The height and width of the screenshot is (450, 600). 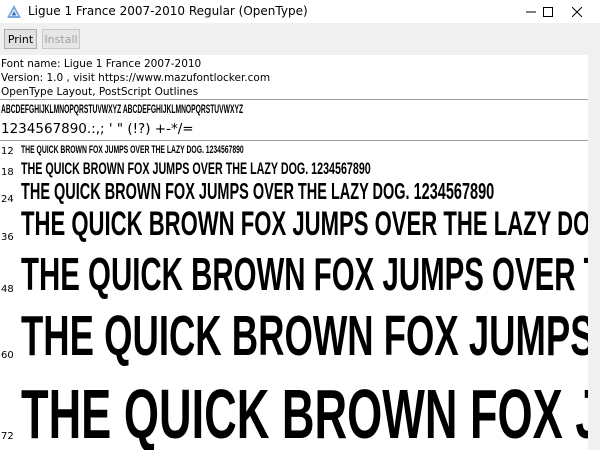 What do you see at coordinates (300, 39) in the screenshot?
I see `toolbar: Print Install` at bounding box center [300, 39].